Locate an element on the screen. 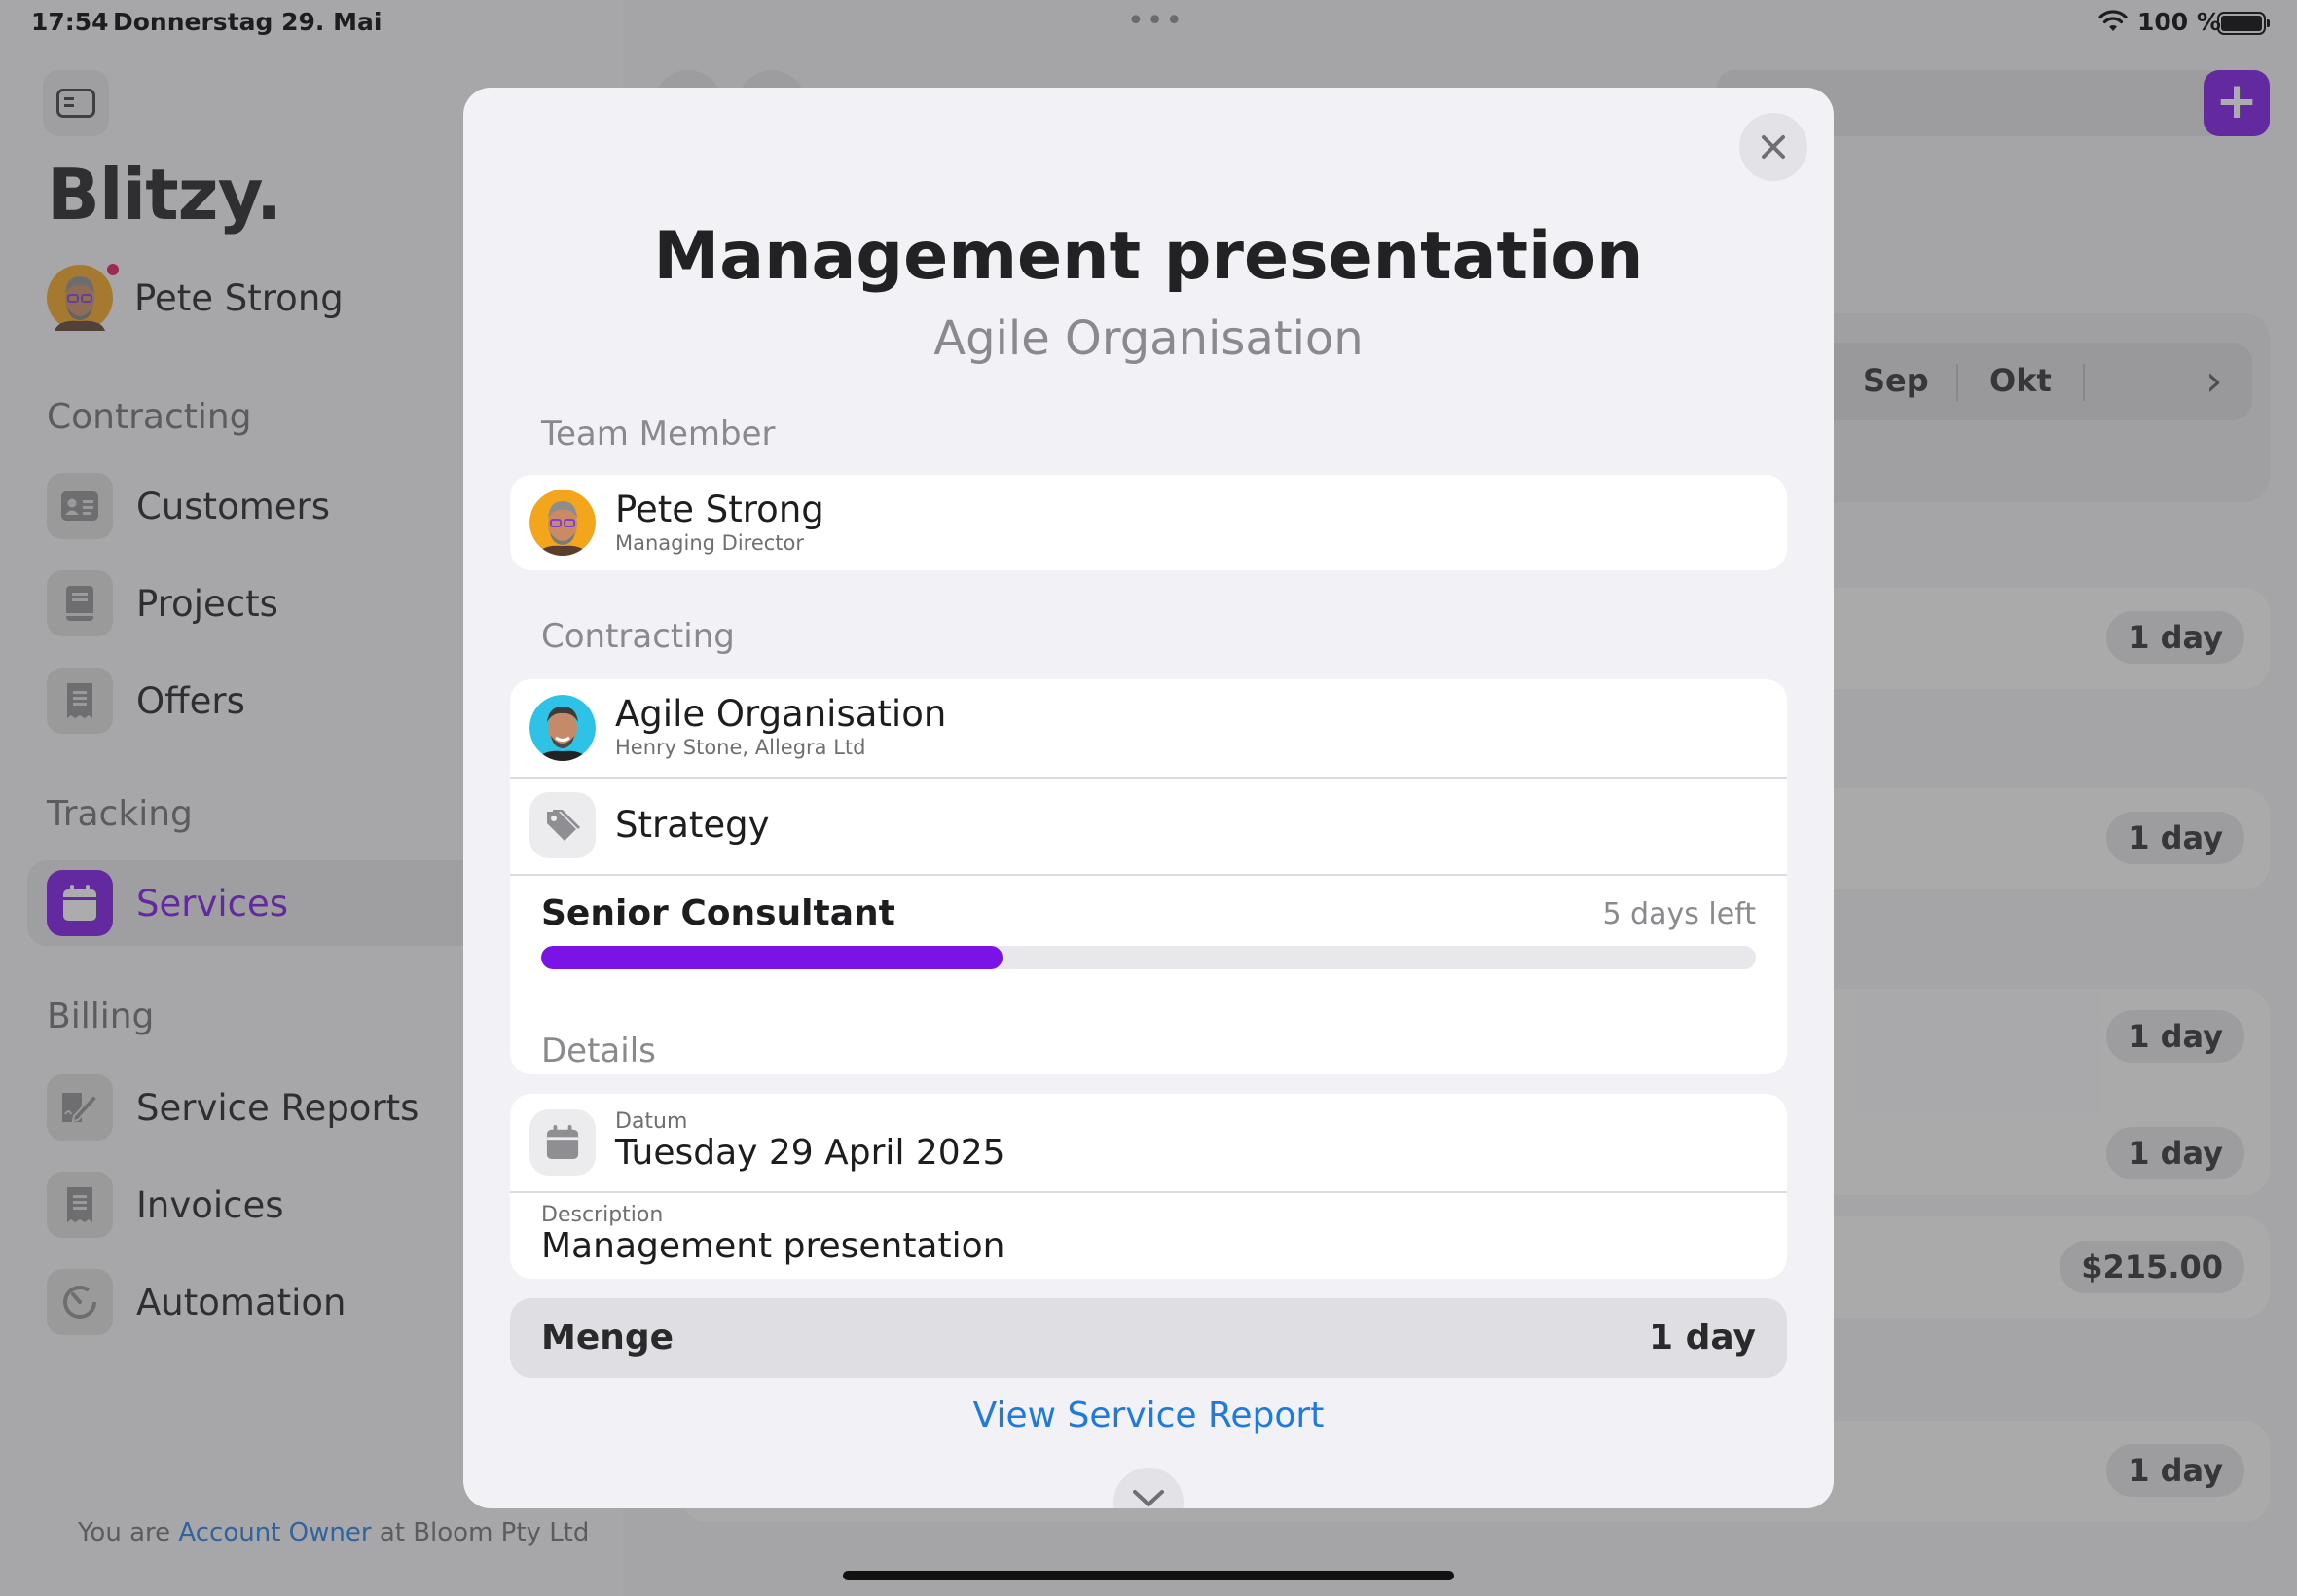 The image size is (2297, 1596). section-title-details: Details is located at coordinates (598, 1051).